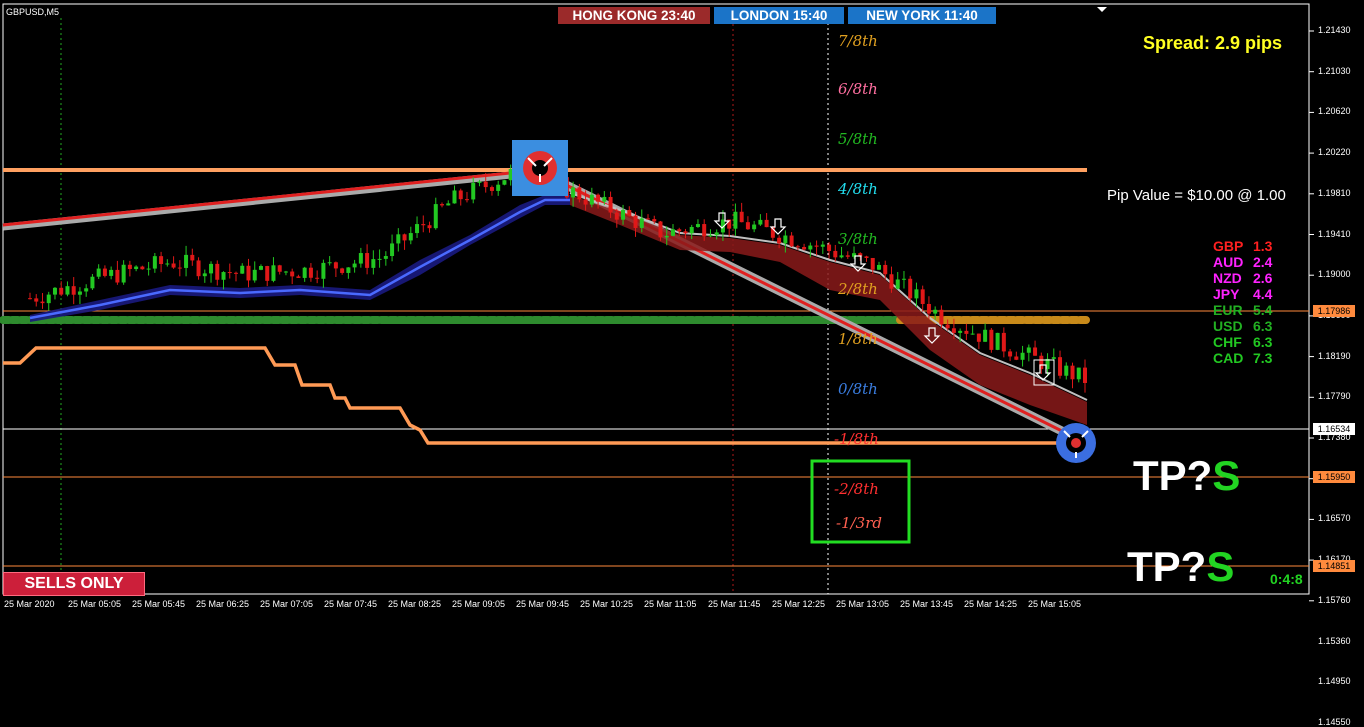 The height and width of the screenshot is (727, 1364). What do you see at coordinates (856, 489) in the screenshot?
I see `murrey-level-label: -2/8th` at bounding box center [856, 489].